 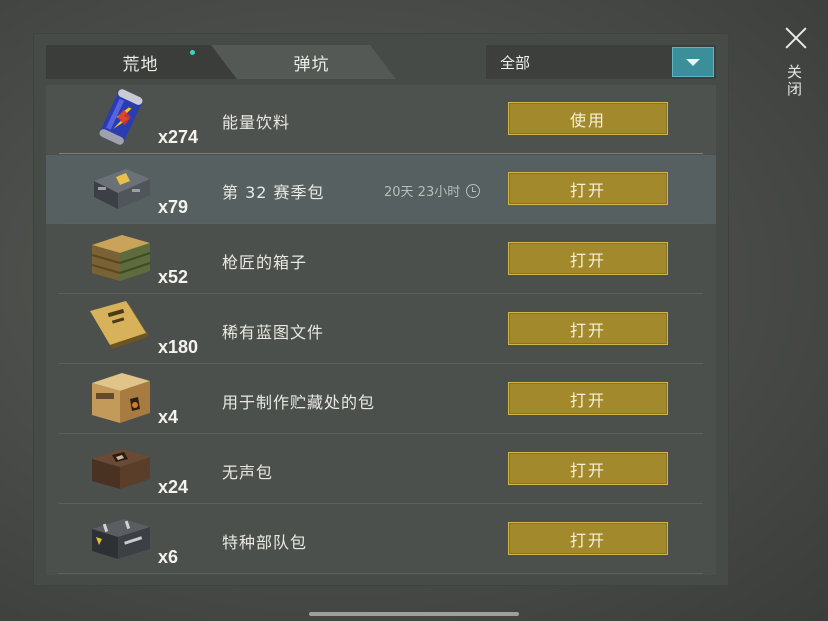 I want to click on item-quantity: x24, so click(x=173, y=487).